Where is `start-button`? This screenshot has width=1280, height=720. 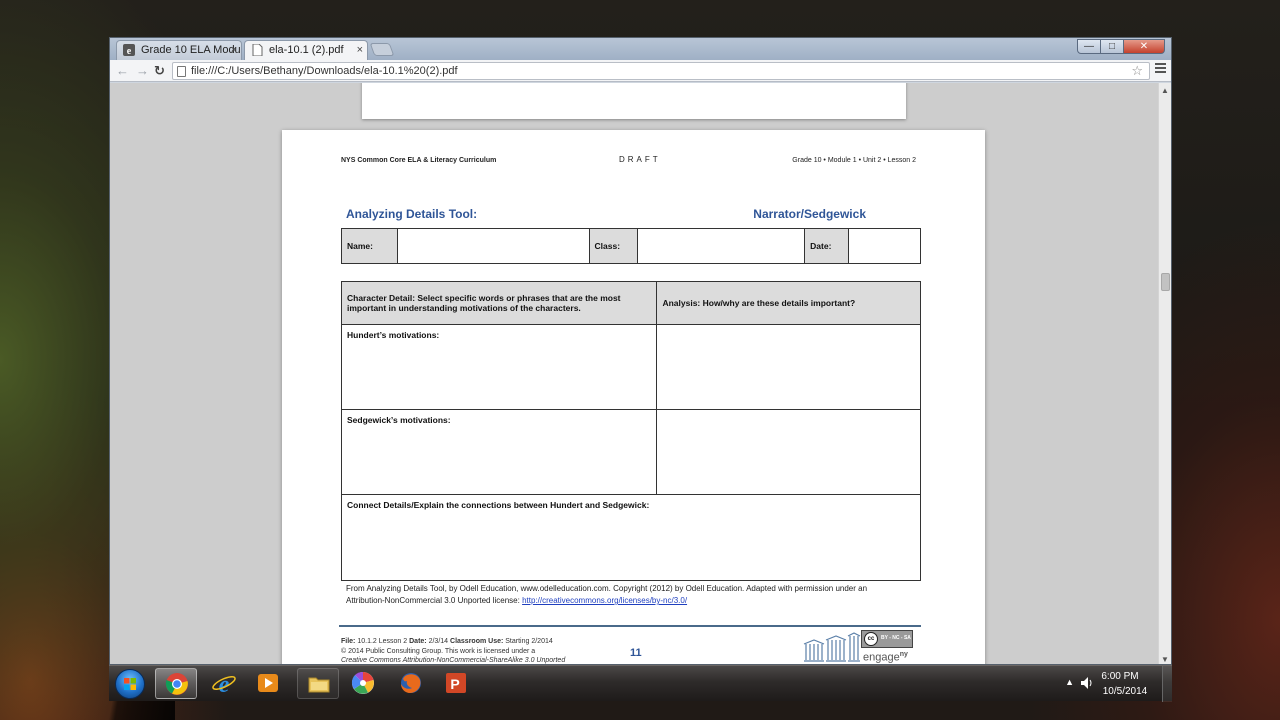
start-button is located at coordinates (130, 684).